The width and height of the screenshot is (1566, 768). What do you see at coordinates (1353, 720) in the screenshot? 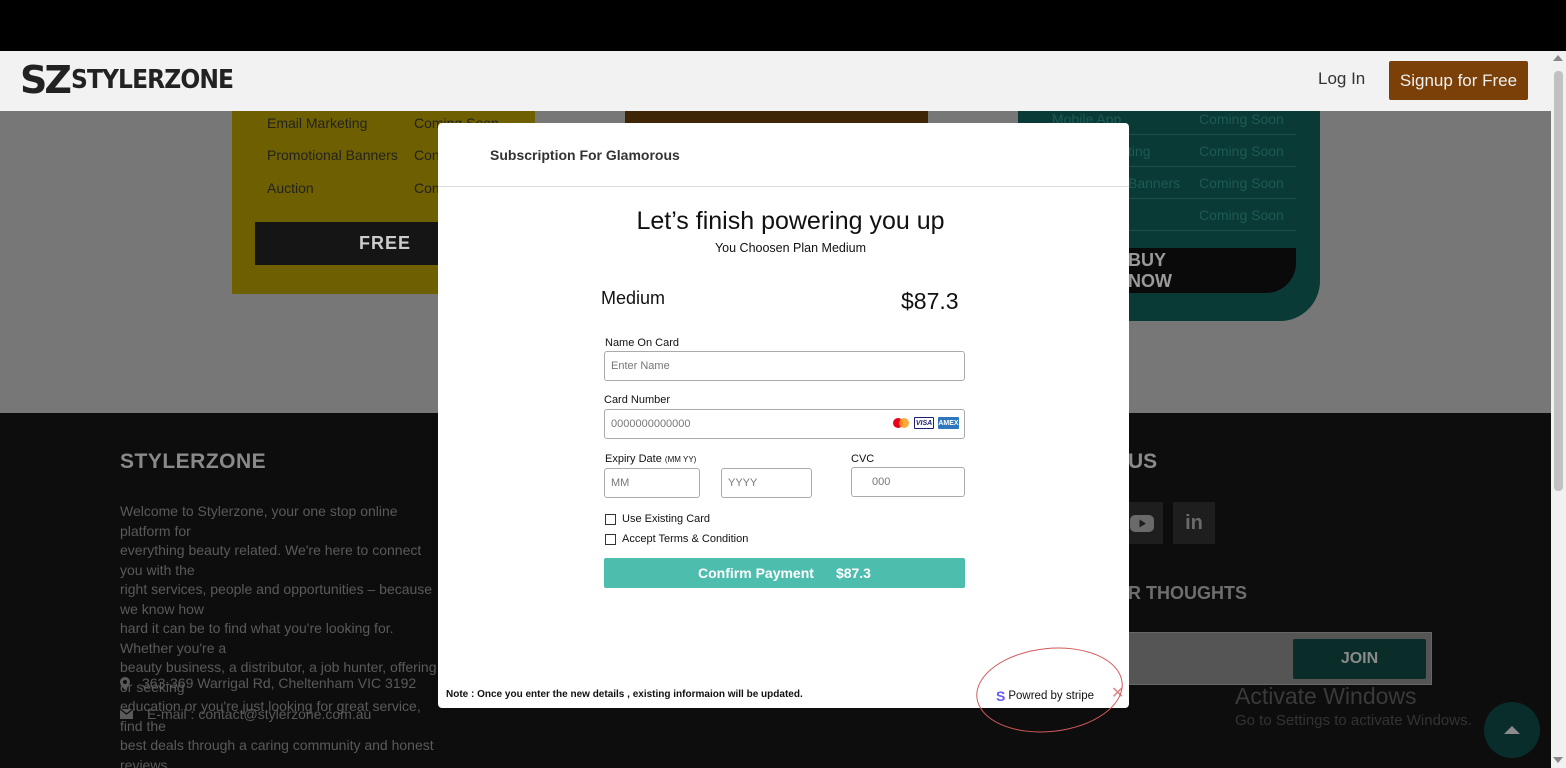
I see `activate-windows-subtitle: Go to Settings to activate Windows.` at bounding box center [1353, 720].